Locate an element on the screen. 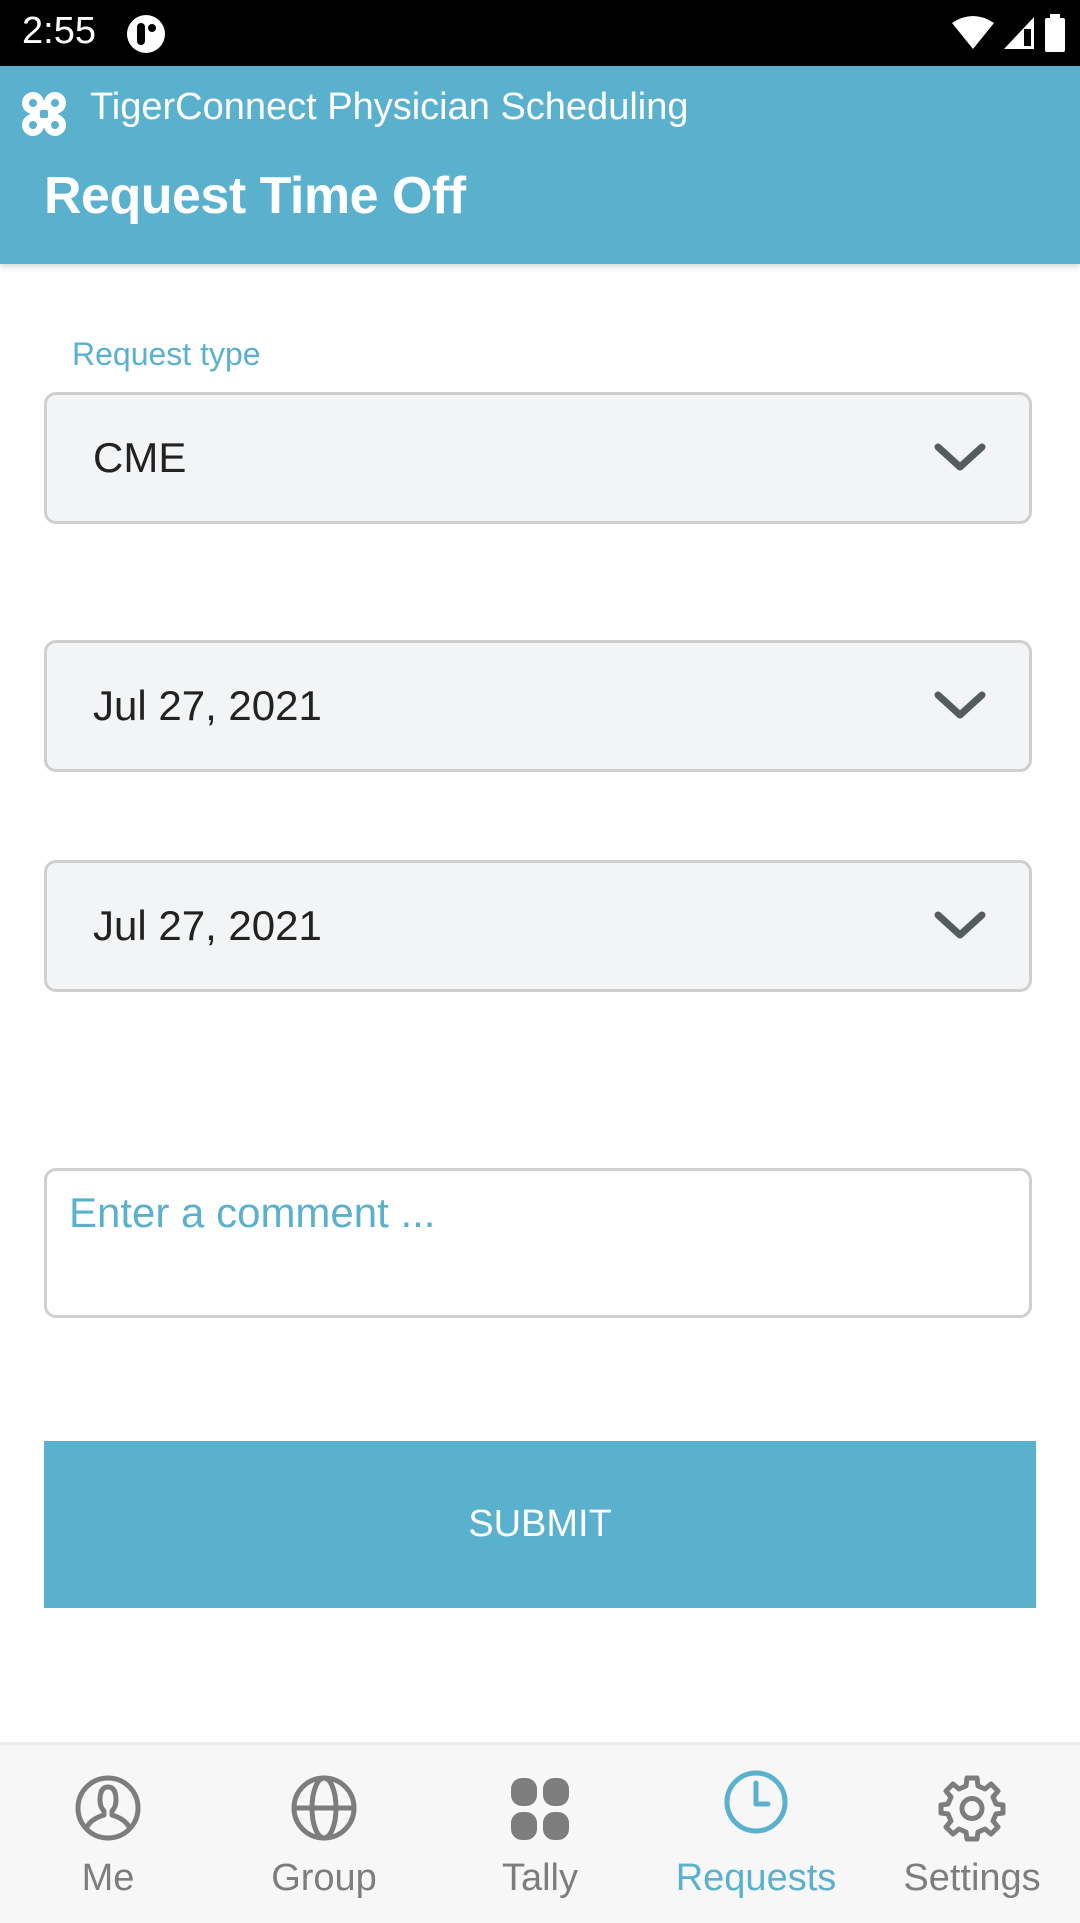  wifi-icon is located at coordinates (973, 32).